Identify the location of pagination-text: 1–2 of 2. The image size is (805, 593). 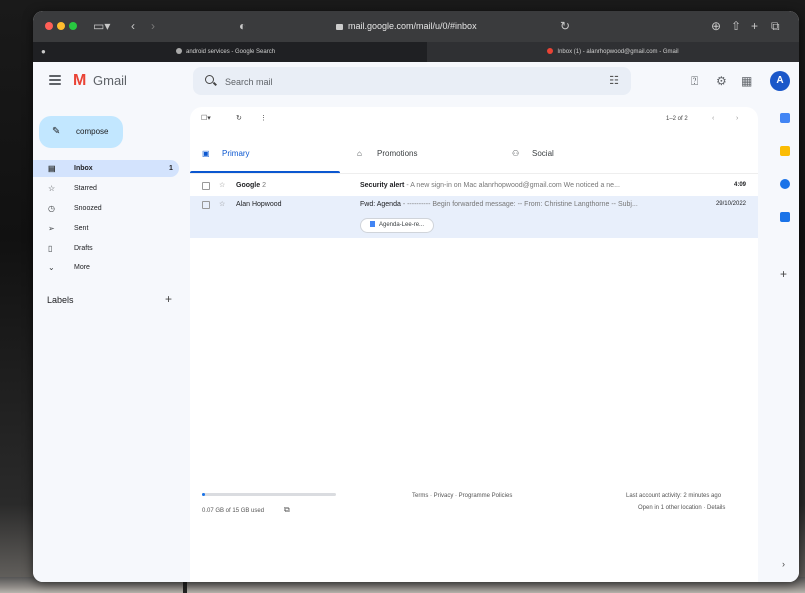
(677, 119).